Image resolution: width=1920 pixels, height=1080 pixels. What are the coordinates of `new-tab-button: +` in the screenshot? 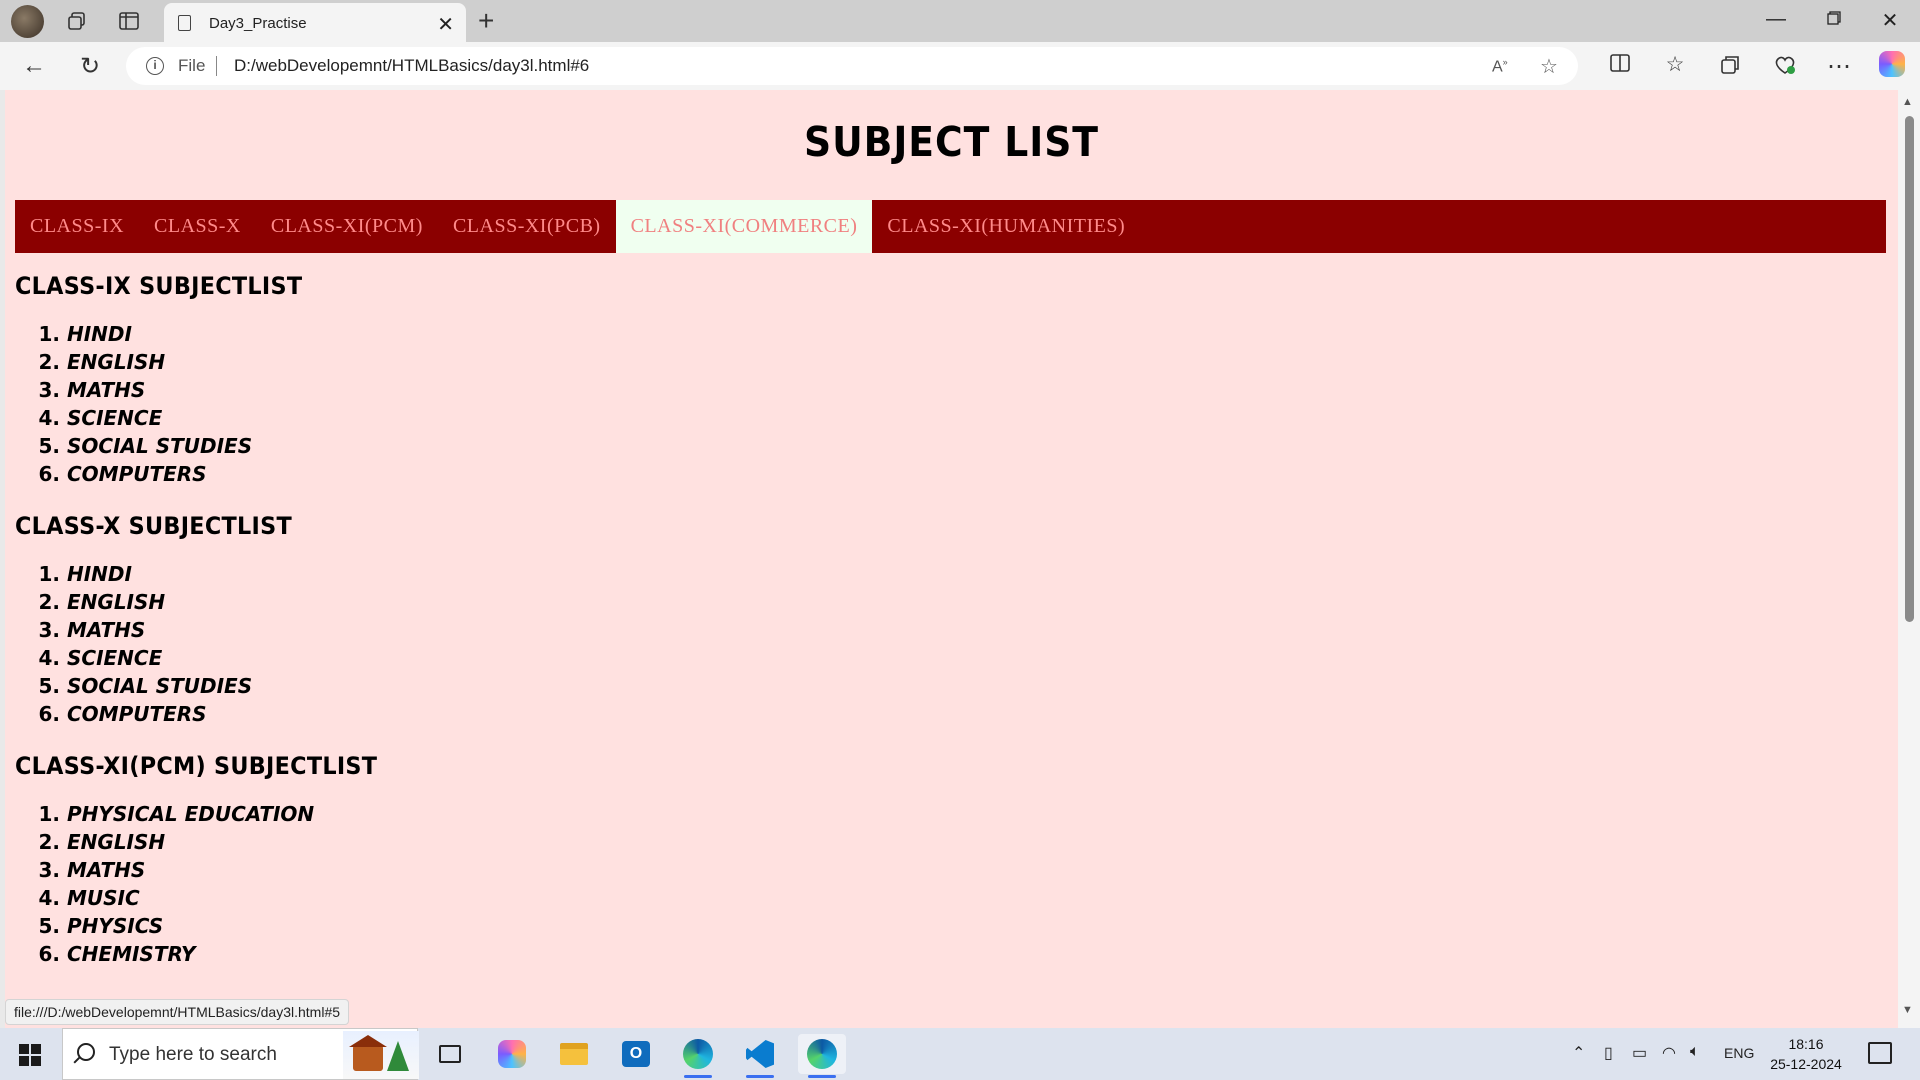 It's located at (486, 21).